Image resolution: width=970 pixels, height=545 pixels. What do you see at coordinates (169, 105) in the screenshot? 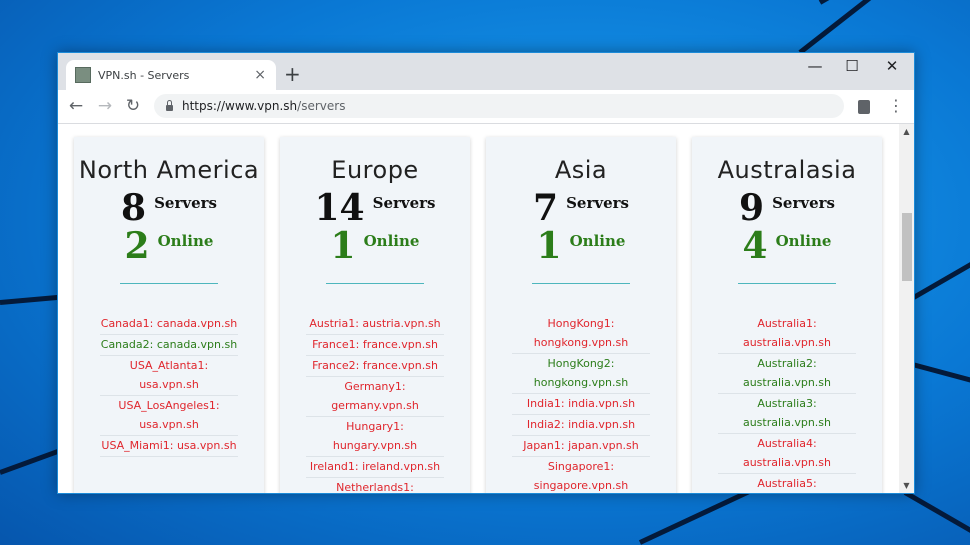
I see `lock-icon` at bounding box center [169, 105].